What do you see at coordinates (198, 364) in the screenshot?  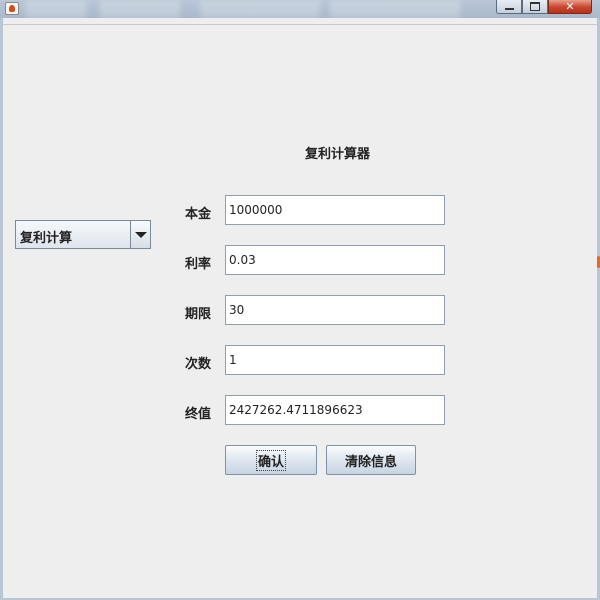 I see `times-label: 次数` at bounding box center [198, 364].